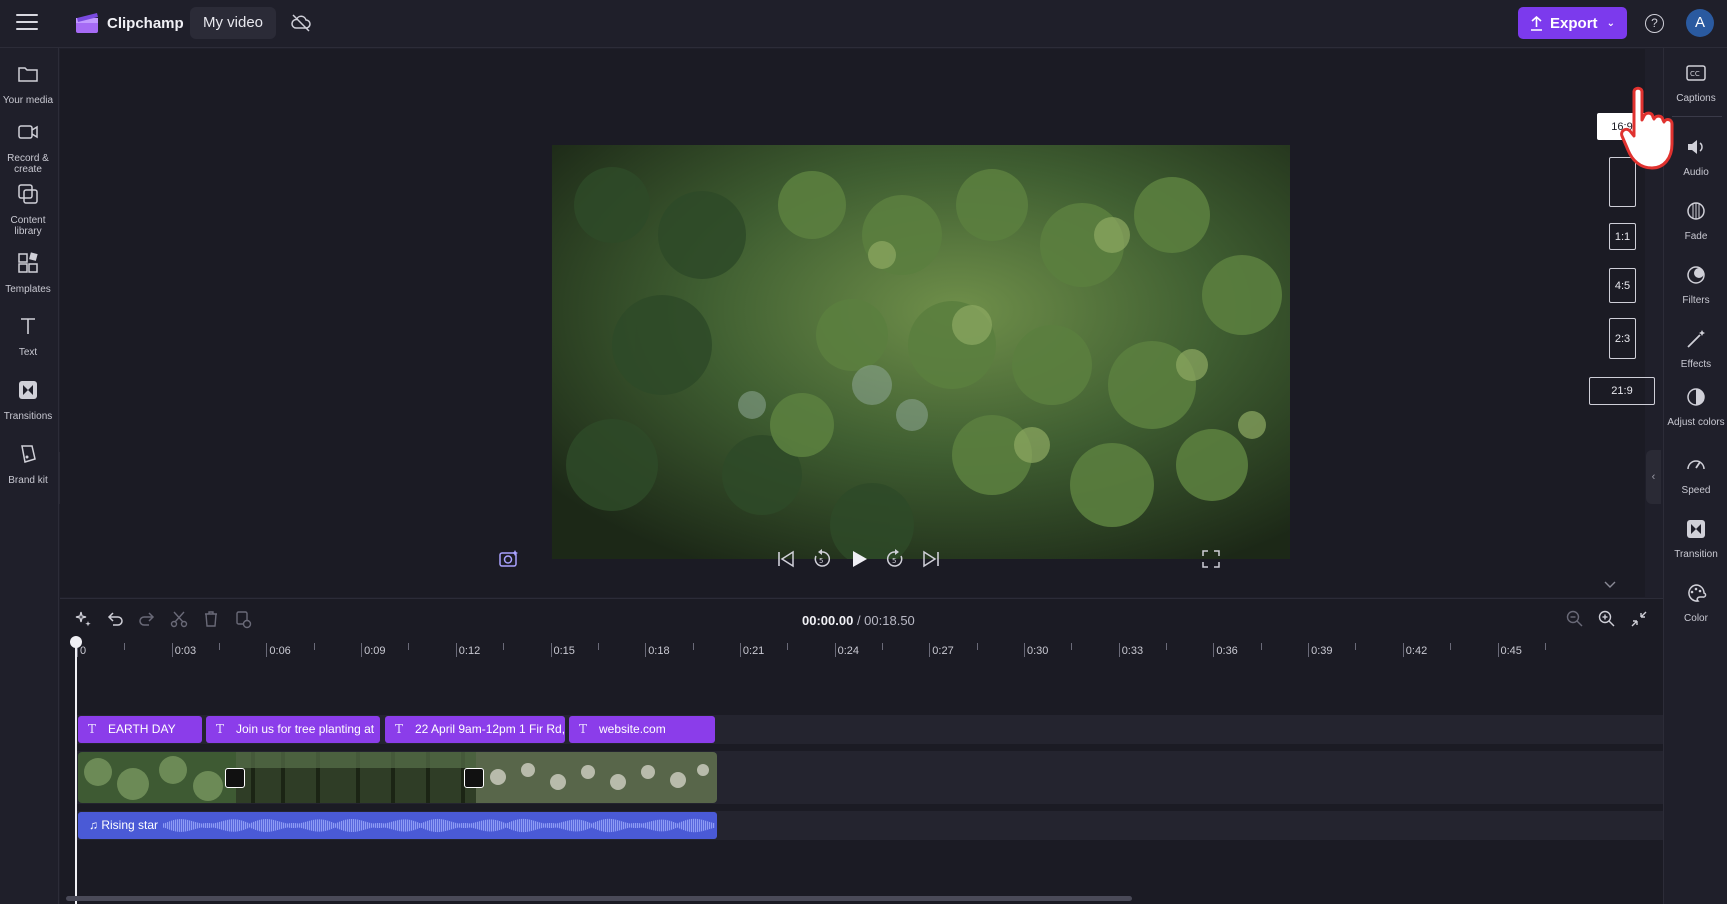  Describe the element at coordinates (1695, 157) in the screenshot. I see `sidebar-item-audio: Audio` at that location.